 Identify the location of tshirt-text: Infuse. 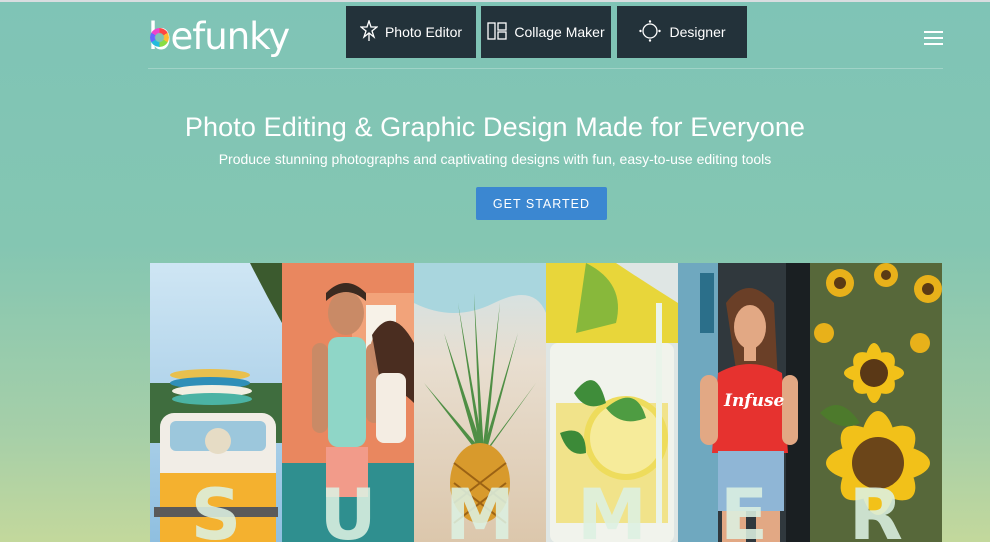
(754, 401).